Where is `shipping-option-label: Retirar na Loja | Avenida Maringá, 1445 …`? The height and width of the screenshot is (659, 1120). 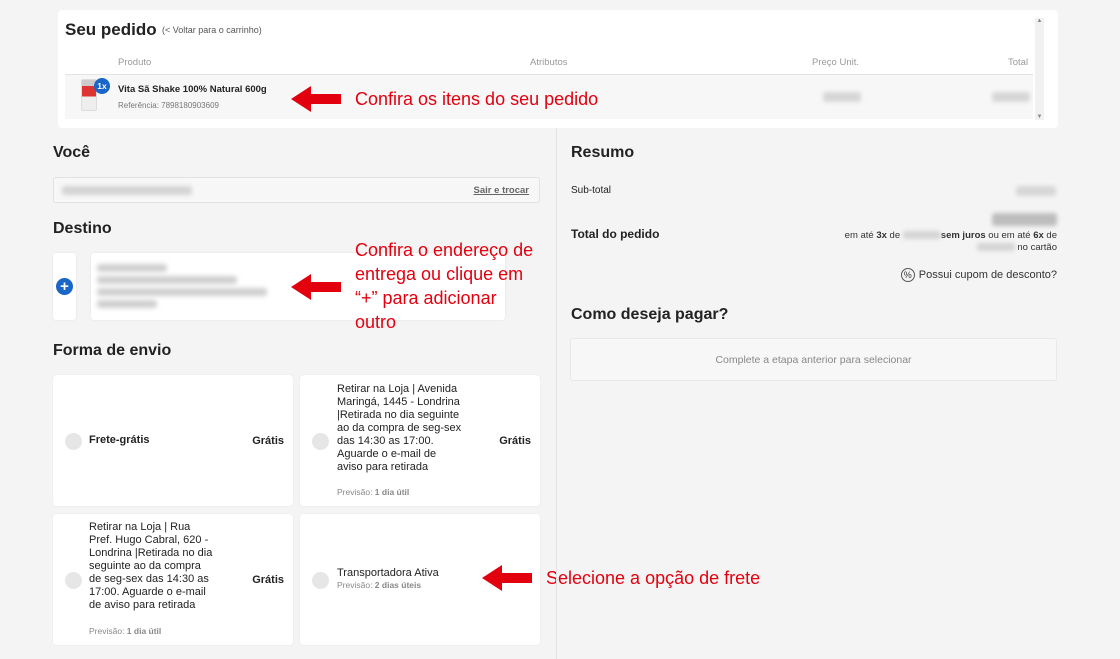
shipping-option-label: Retirar na Loja | Avenida Maringá, 1445 … is located at coordinates (399, 428).